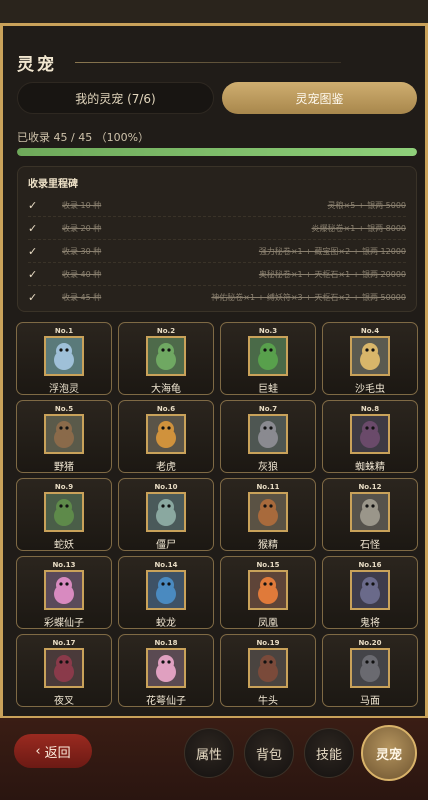 This screenshot has height=800, width=428. I want to click on pet-card: No.16 鬼将, so click(370, 592).